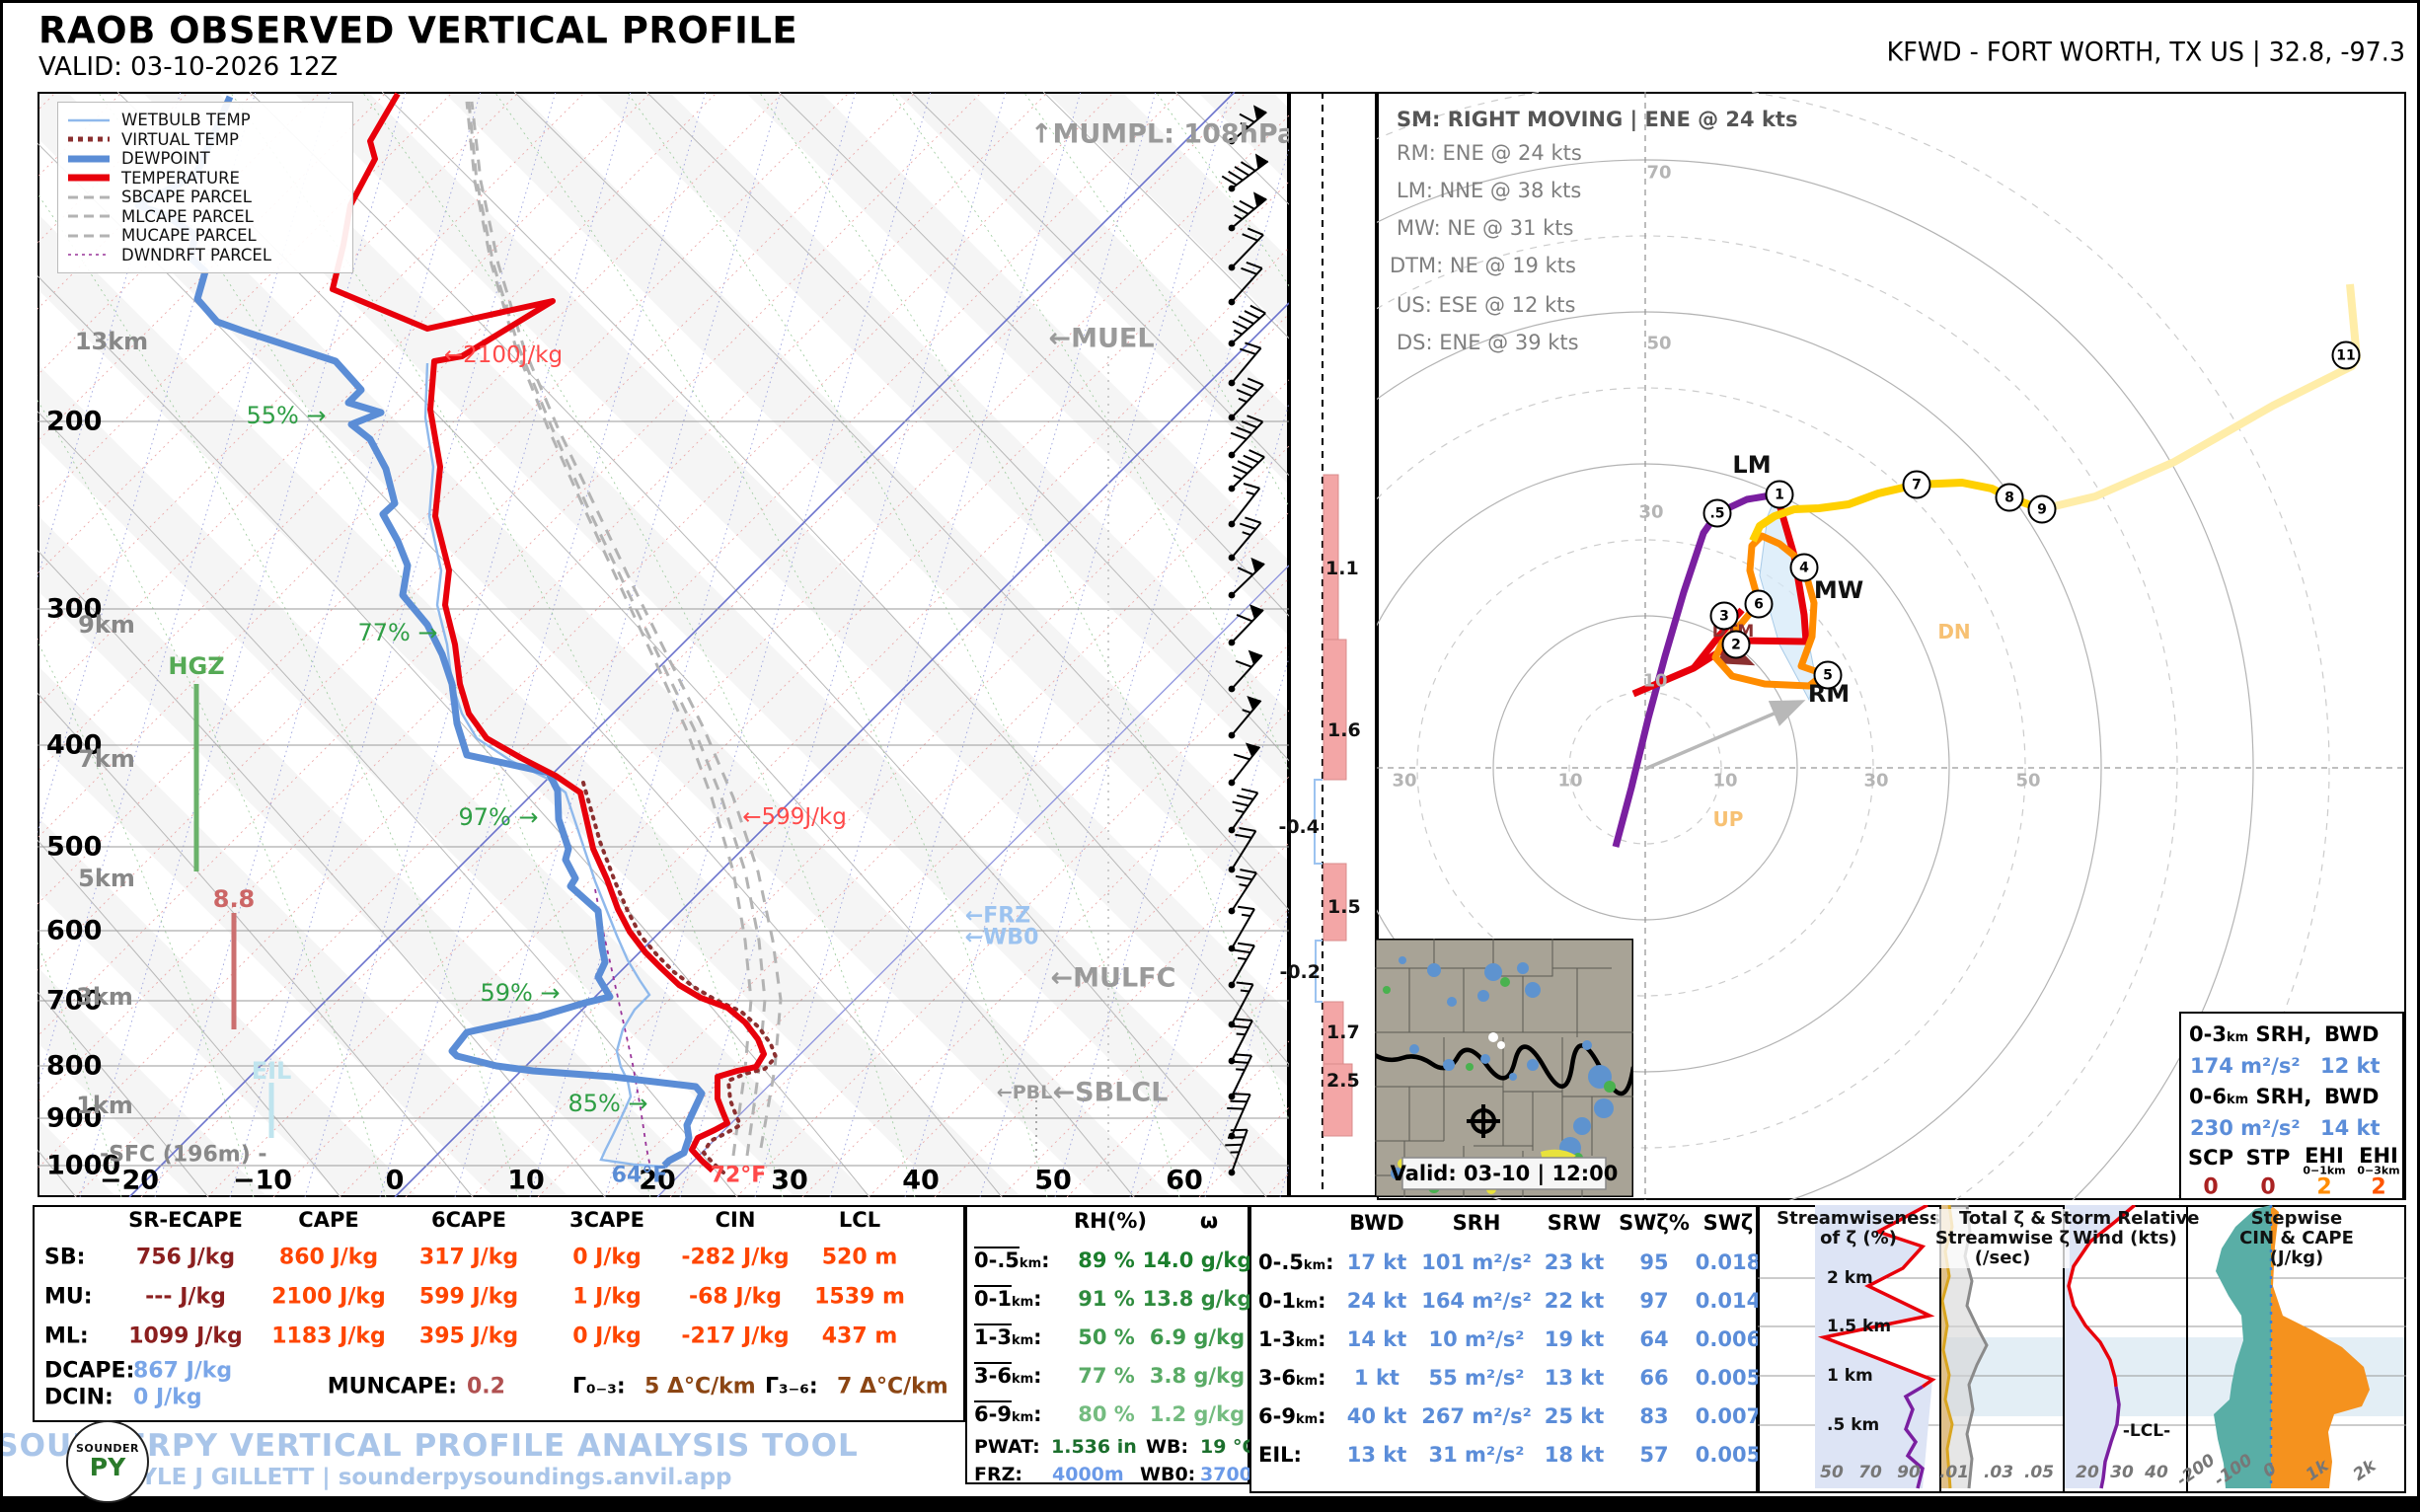 The width and height of the screenshot is (2420, 1512). I want to click on kin-row-label: 0-.5km:, so click(1296, 1262).